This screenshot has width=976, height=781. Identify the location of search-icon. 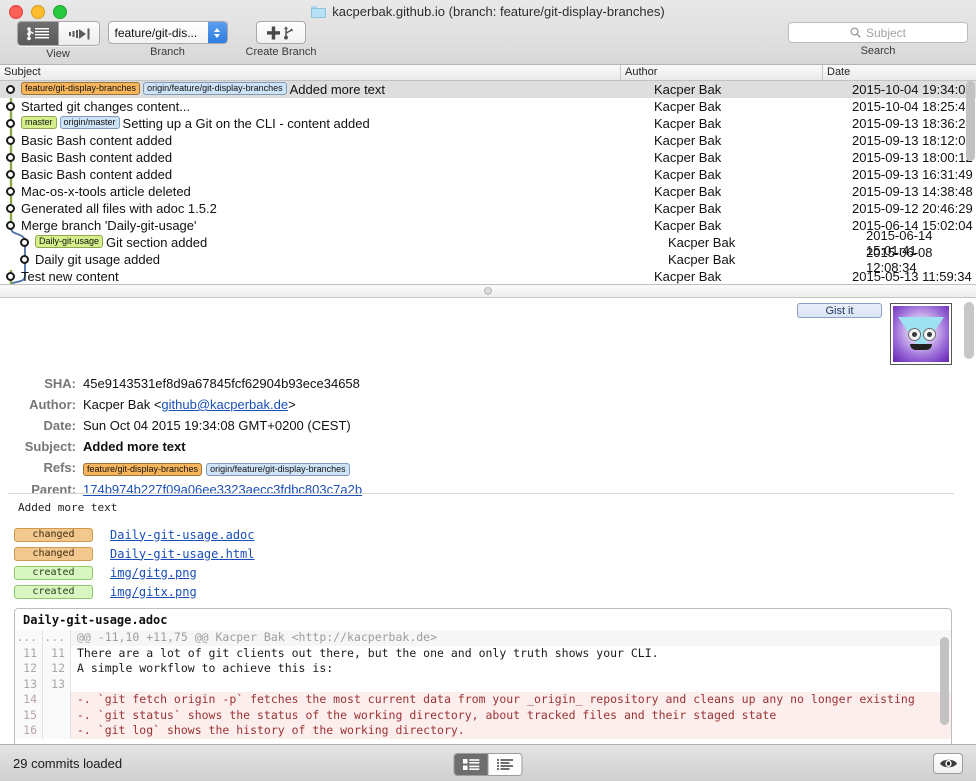
(855, 32).